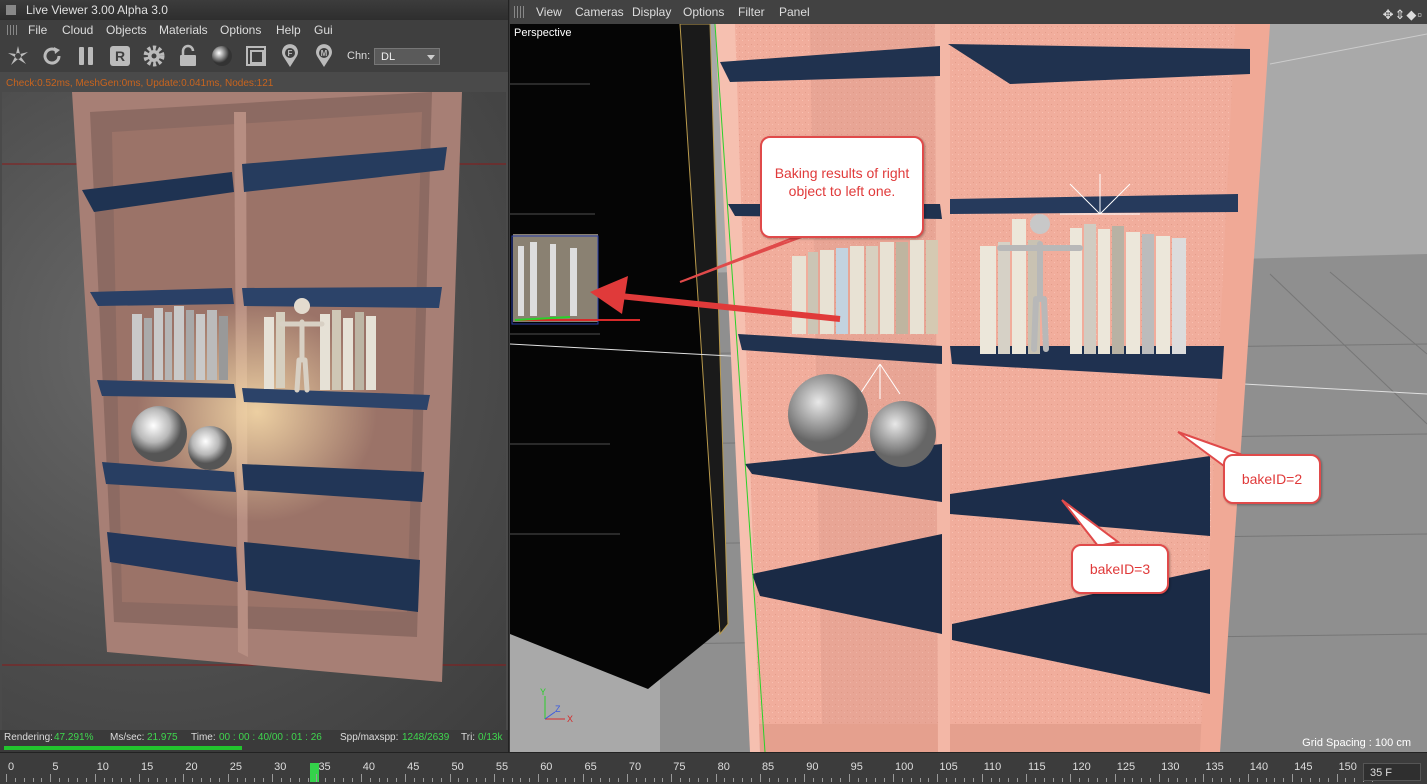 Image resolution: width=1427 pixels, height=784 pixels. Describe the element at coordinates (558, 709) in the screenshot. I see `axis-z-label: Z` at that location.